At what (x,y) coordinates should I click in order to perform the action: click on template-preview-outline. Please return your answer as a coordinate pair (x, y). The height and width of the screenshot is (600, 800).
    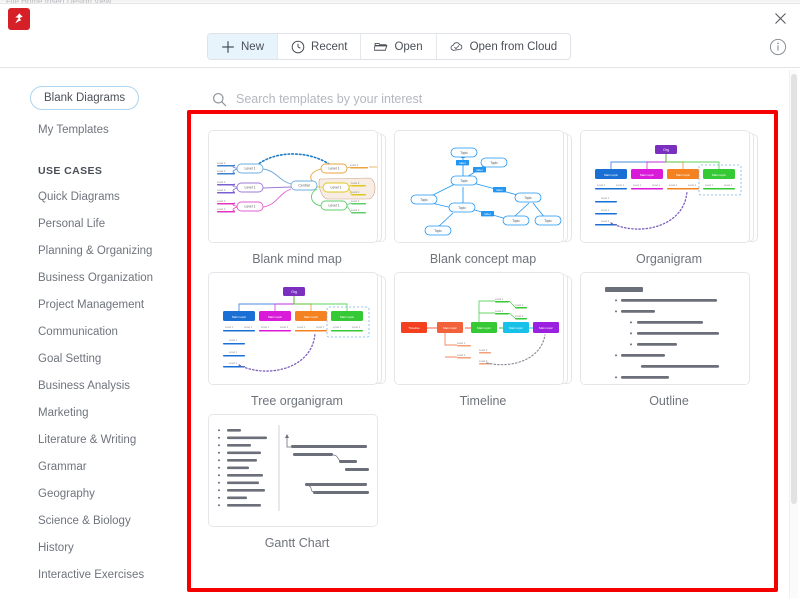
    Looking at the image, I should click on (665, 328).